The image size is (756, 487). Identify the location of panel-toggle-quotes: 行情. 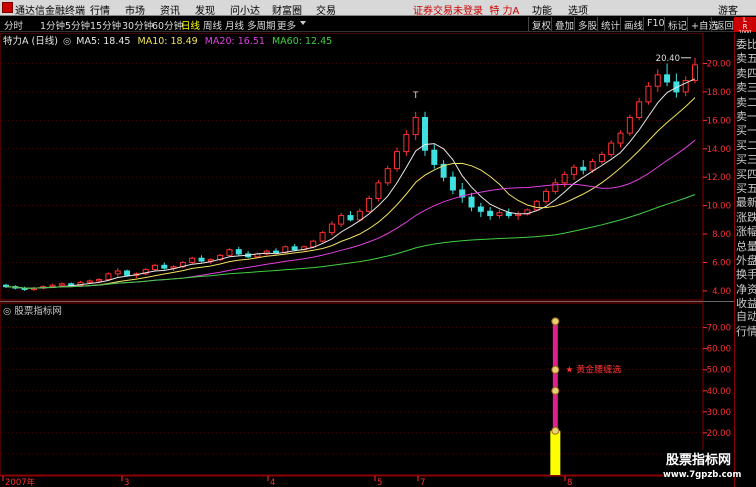
(746, 331).